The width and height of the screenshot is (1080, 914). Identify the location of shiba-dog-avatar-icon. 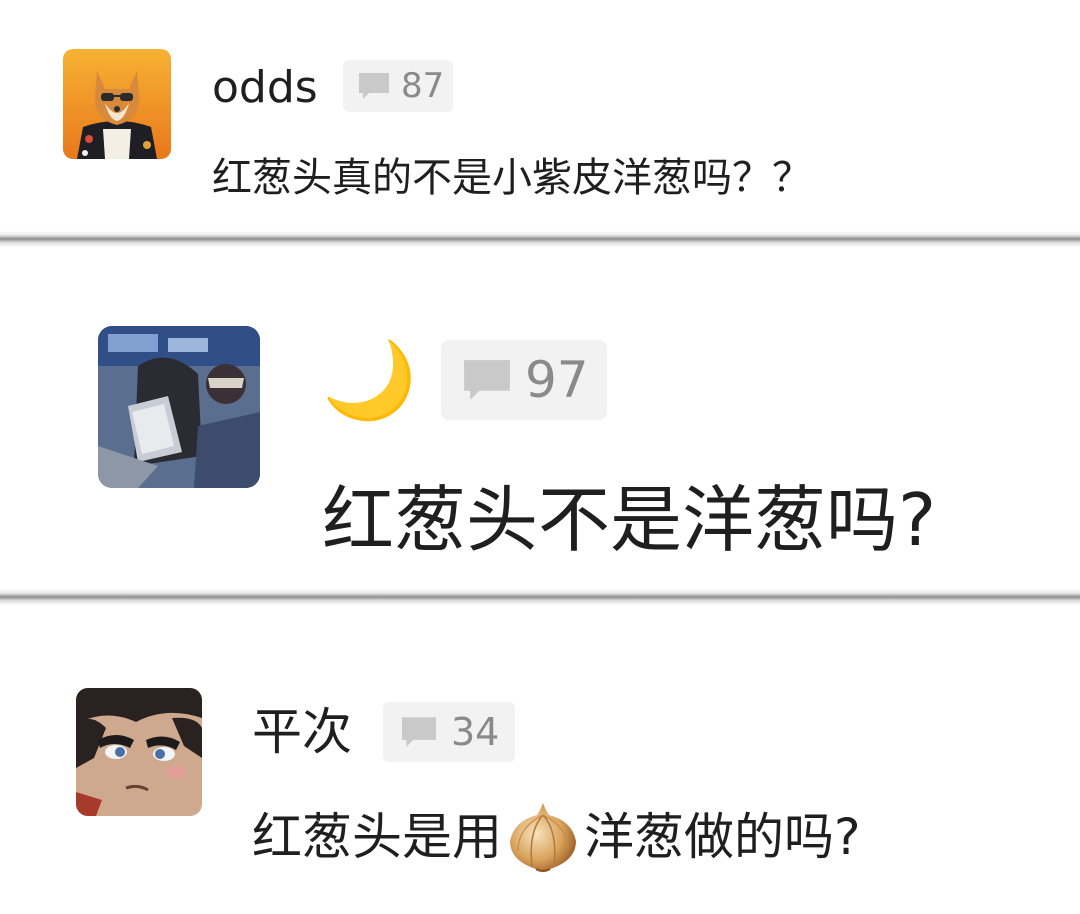
(117, 104).